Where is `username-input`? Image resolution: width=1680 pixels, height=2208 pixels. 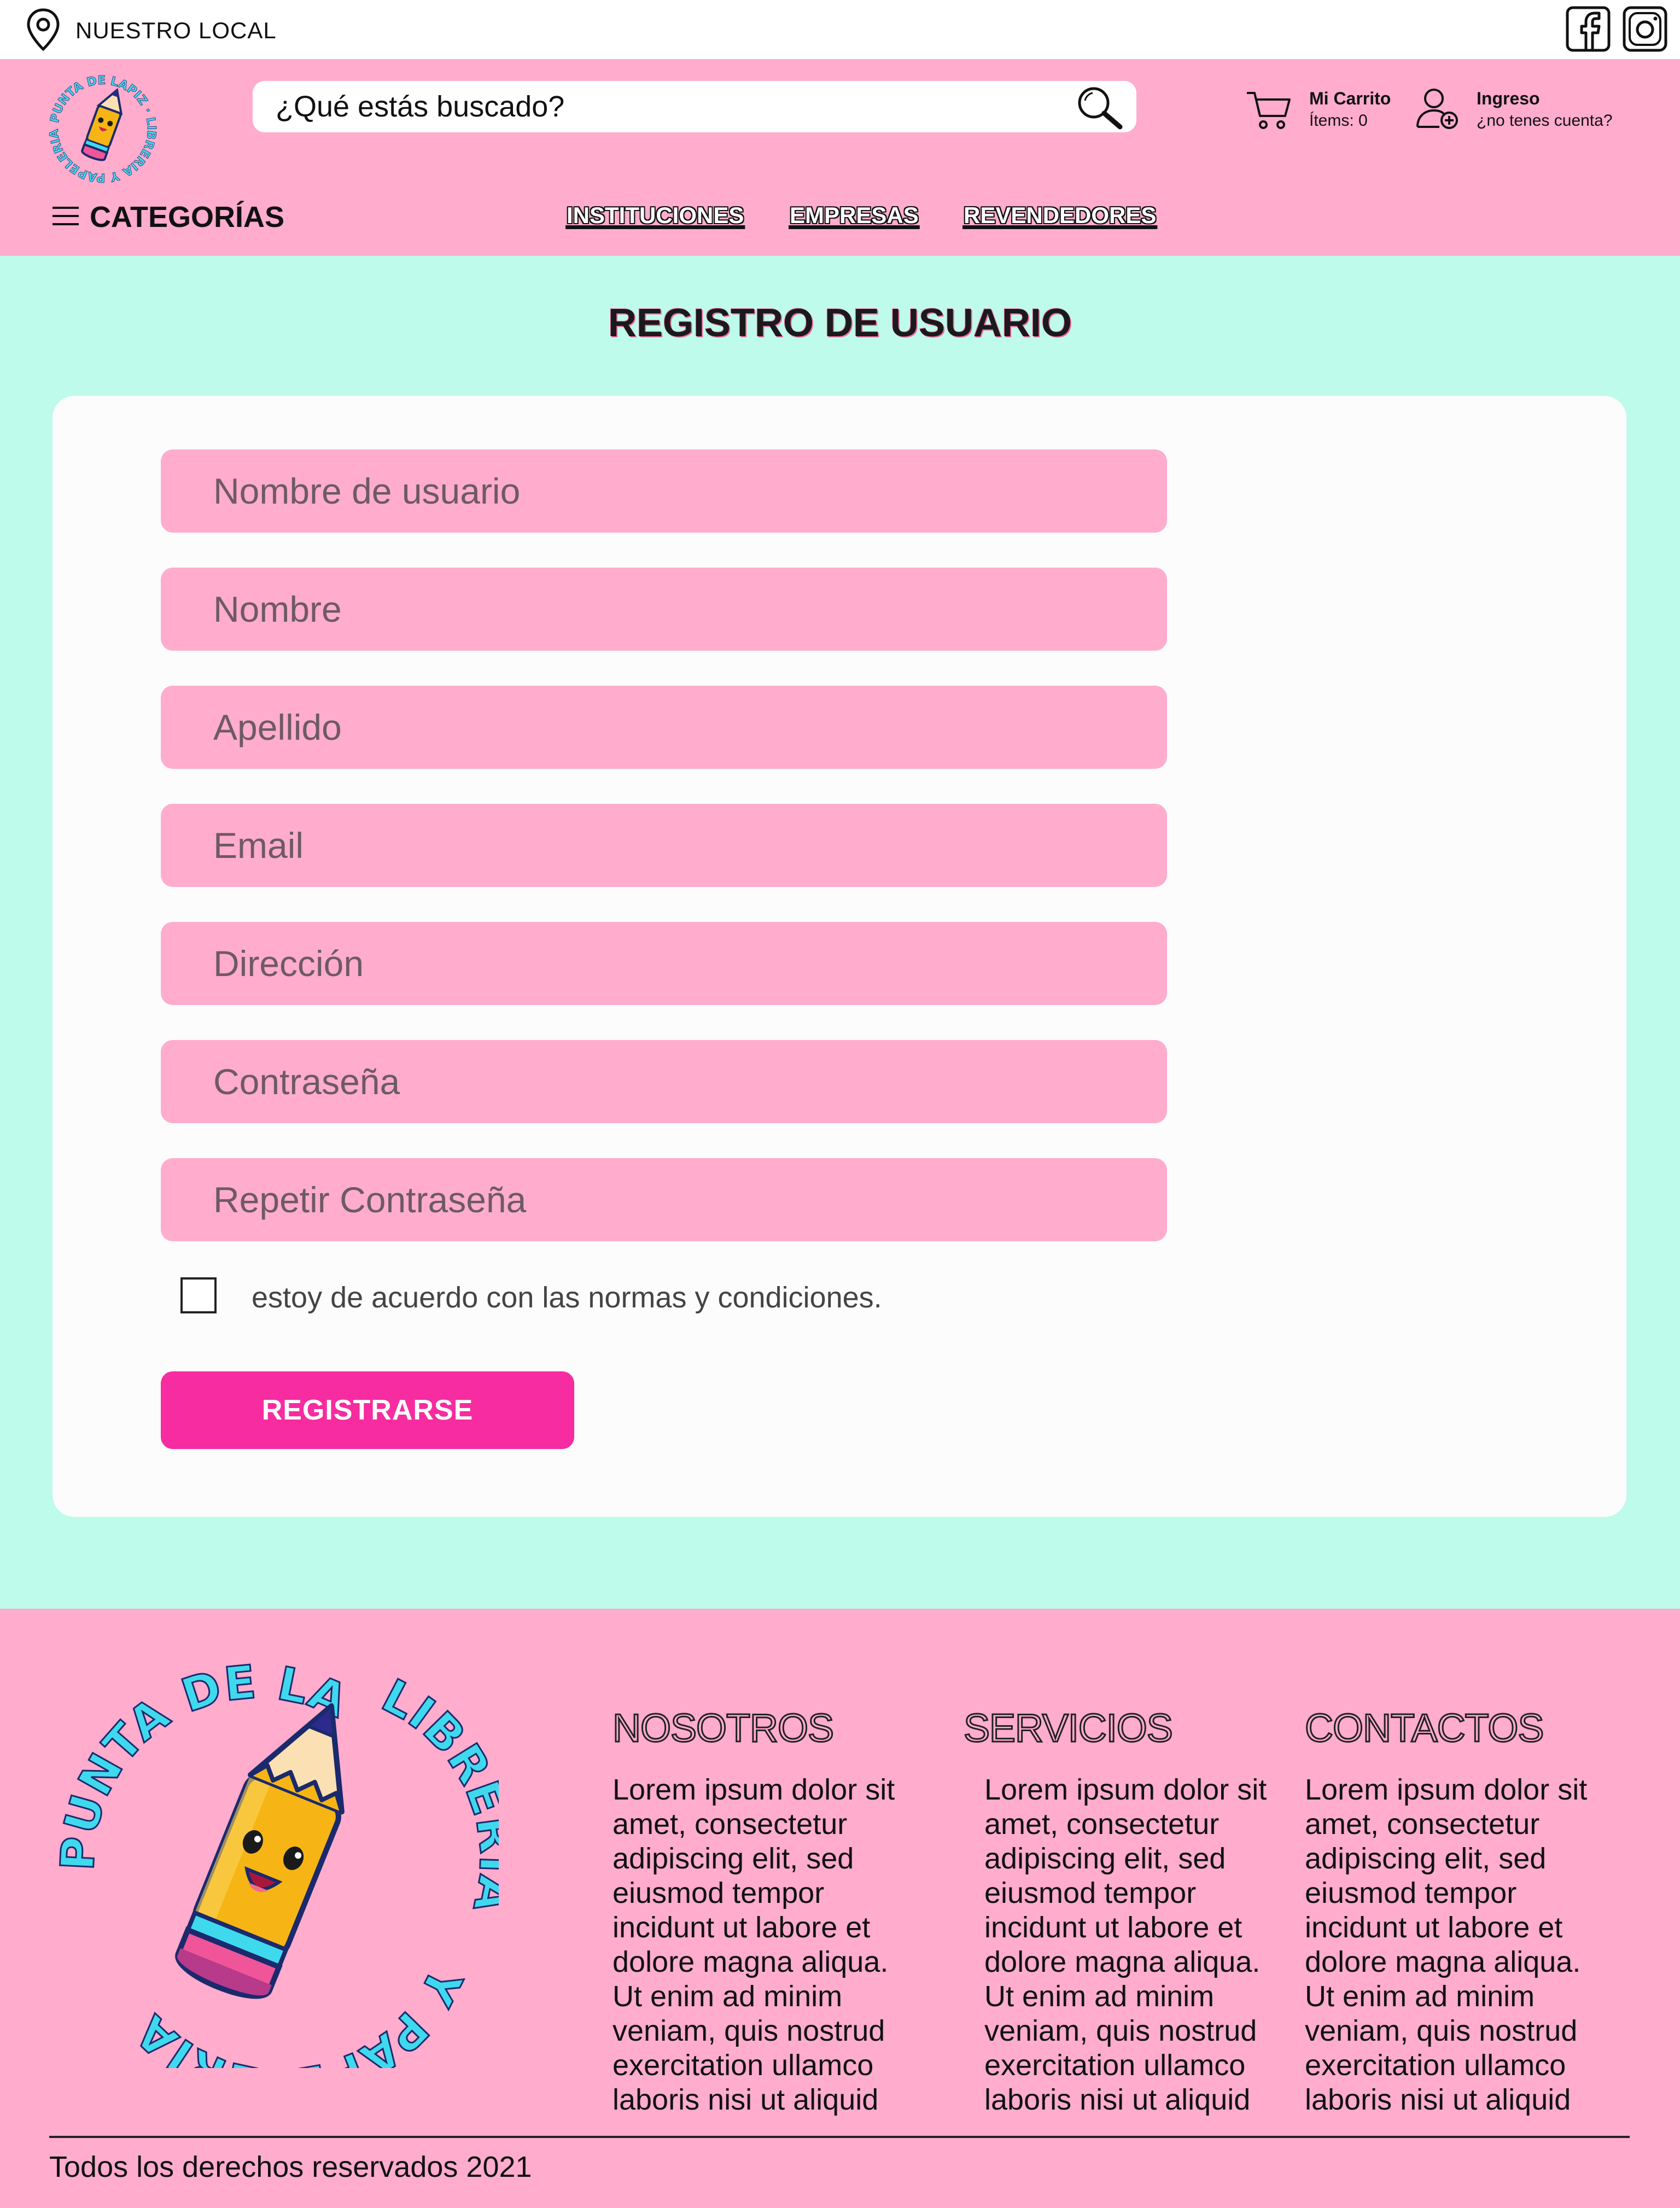
username-input is located at coordinates (664, 491).